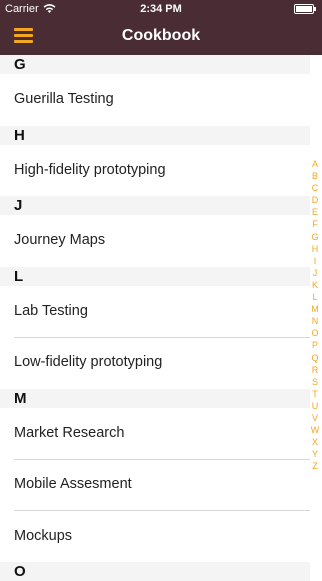 This screenshot has height=581, width=322. What do you see at coordinates (315, 249) in the screenshot?
I see `index-letter-h: H` at bounding box center [315, 249].